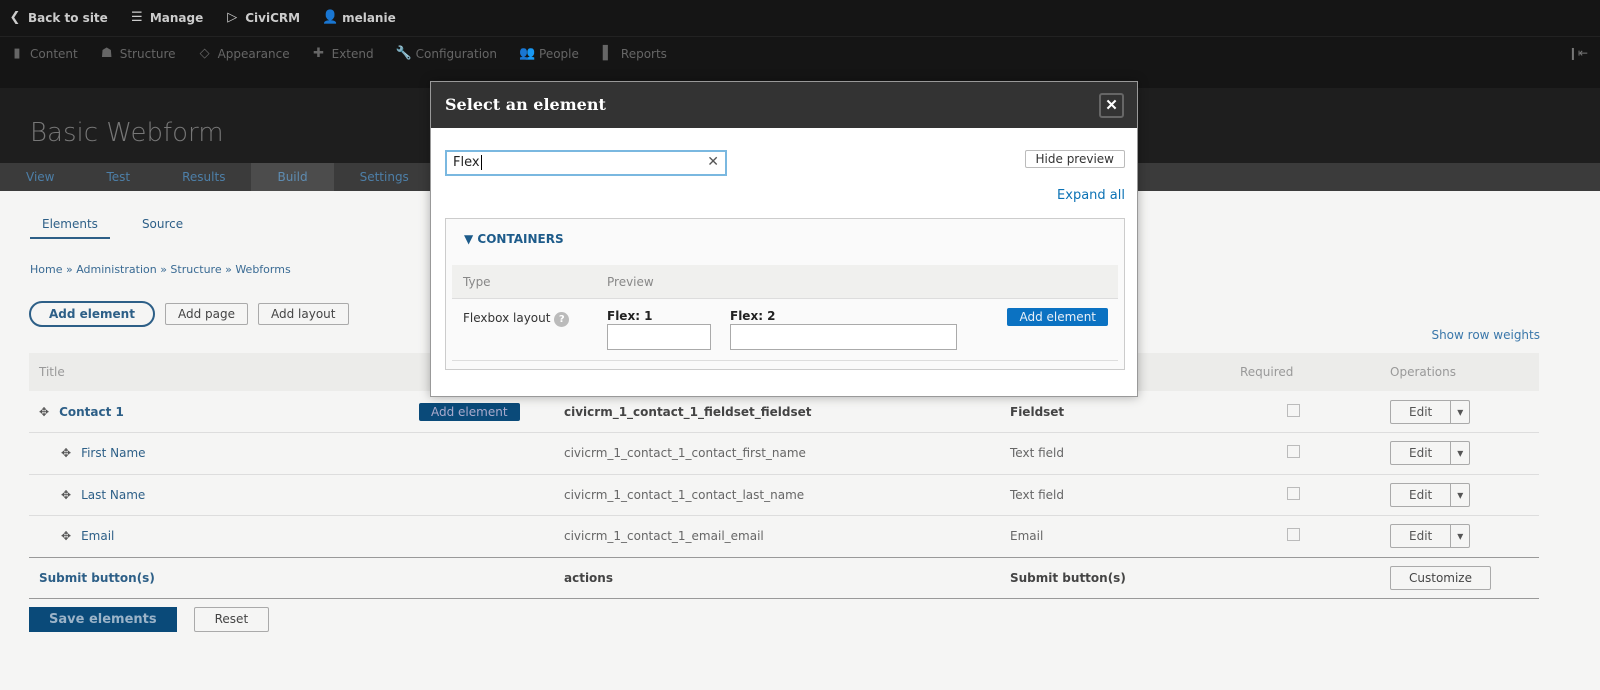  Describe the element at coordinates (231, 619) in the screenshot. I see `reset-button: Reset` at that location.